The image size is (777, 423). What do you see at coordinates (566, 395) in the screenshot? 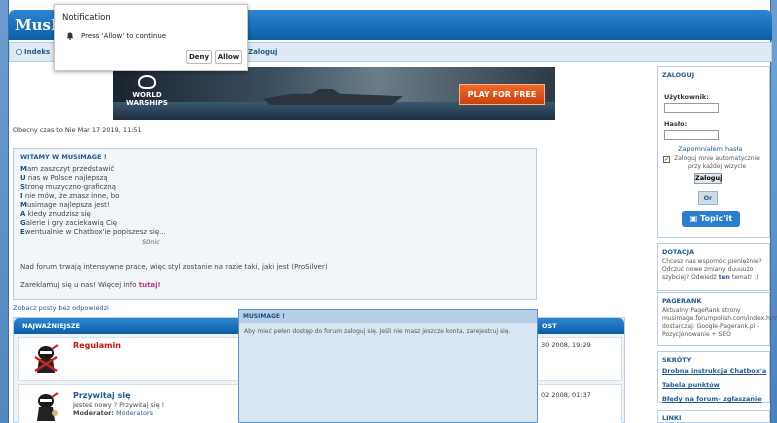
I see `last-post-date: 02 2008, 01:37` at bounding box center [566, 395].